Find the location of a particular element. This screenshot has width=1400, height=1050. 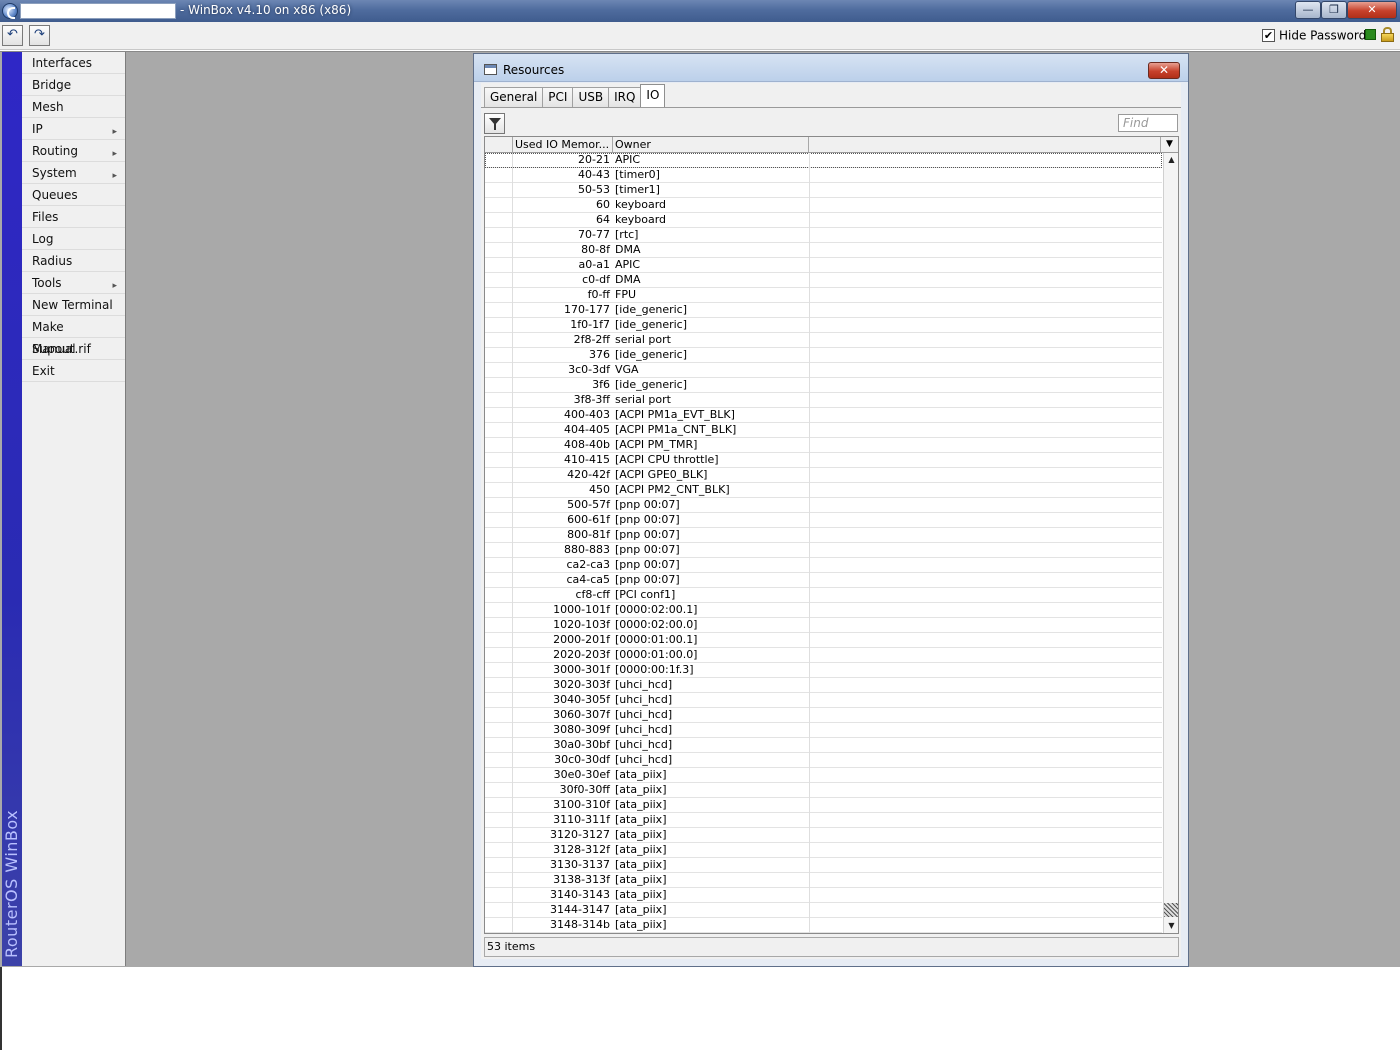

menu-item-queues: Queues is located at coordinates (73, 195).